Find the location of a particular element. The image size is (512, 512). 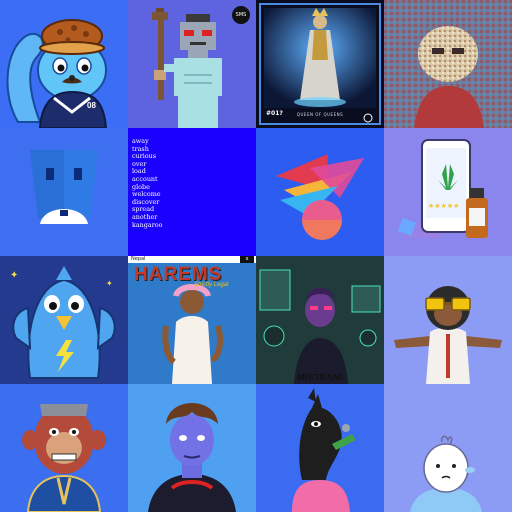

cannabis-phone-illustration: ★★★★★ is located at coordinates (448, 192).